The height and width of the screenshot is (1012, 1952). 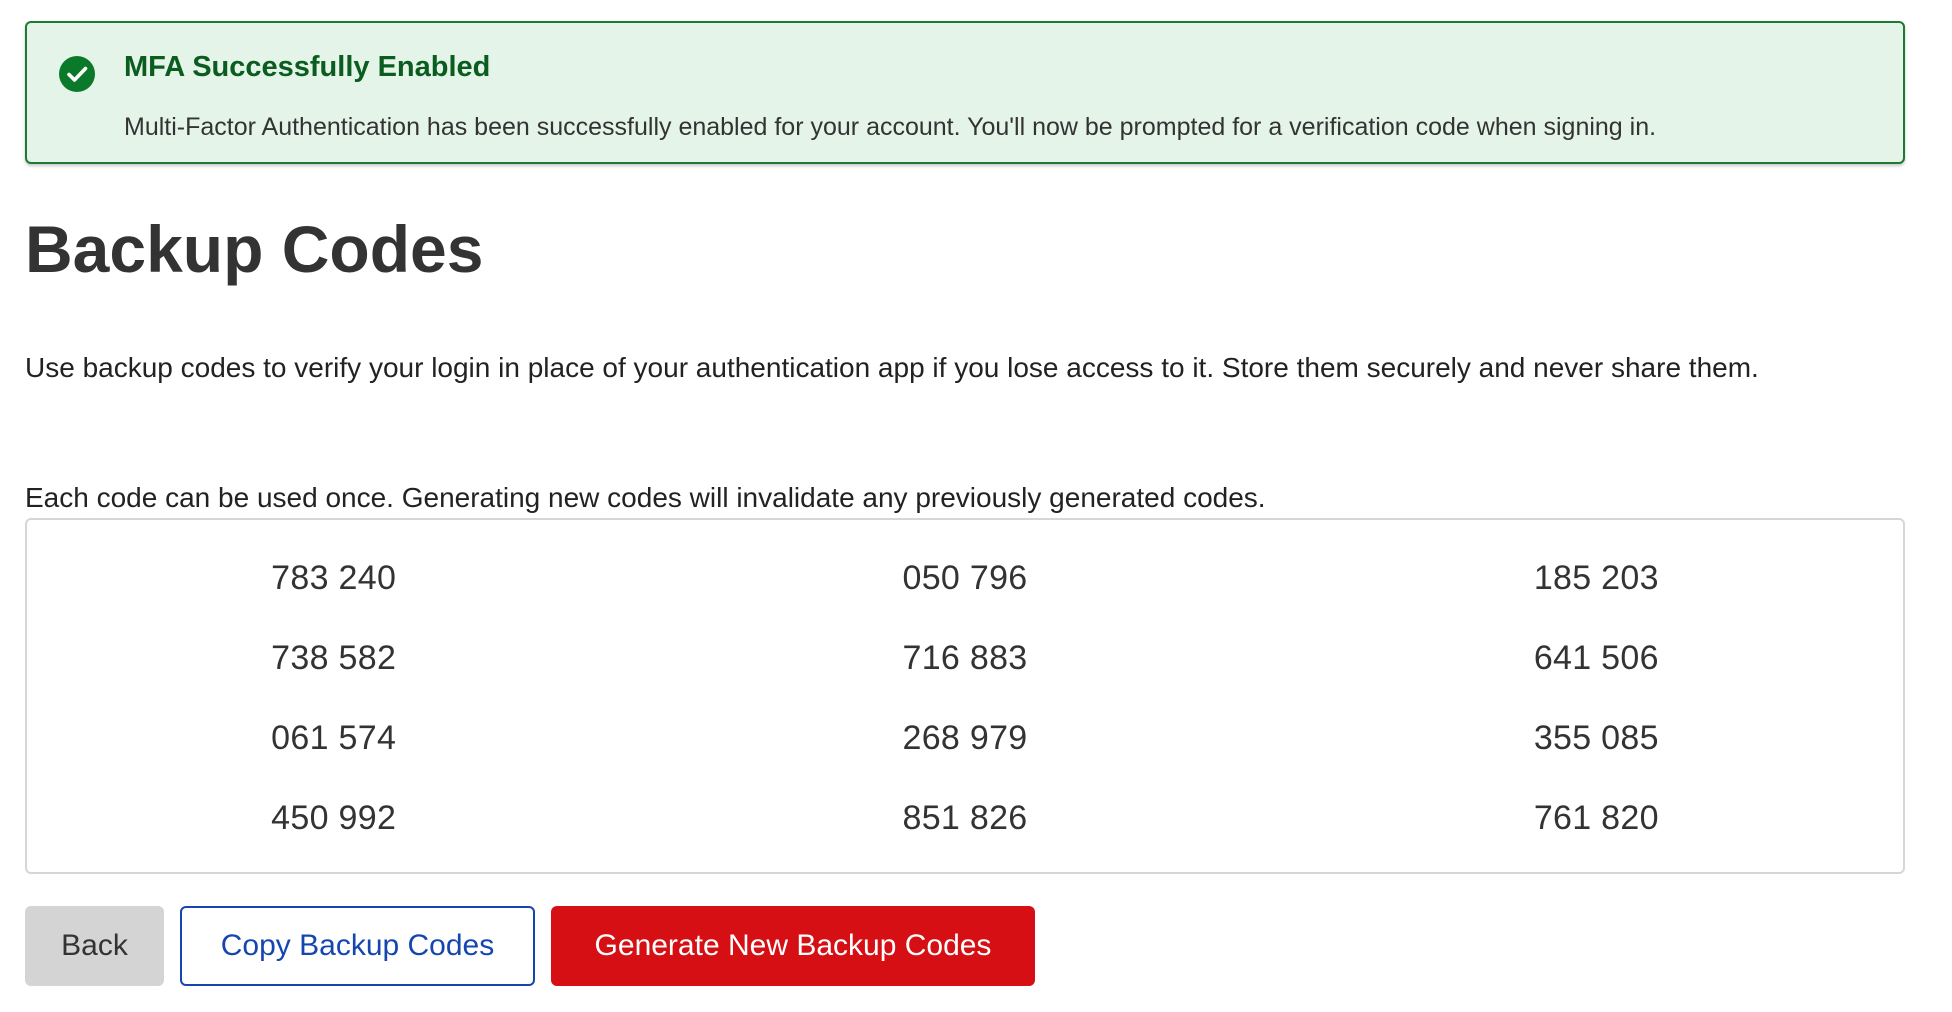 I want to click on backup-code: 050 796, so click(x=965, y=577).